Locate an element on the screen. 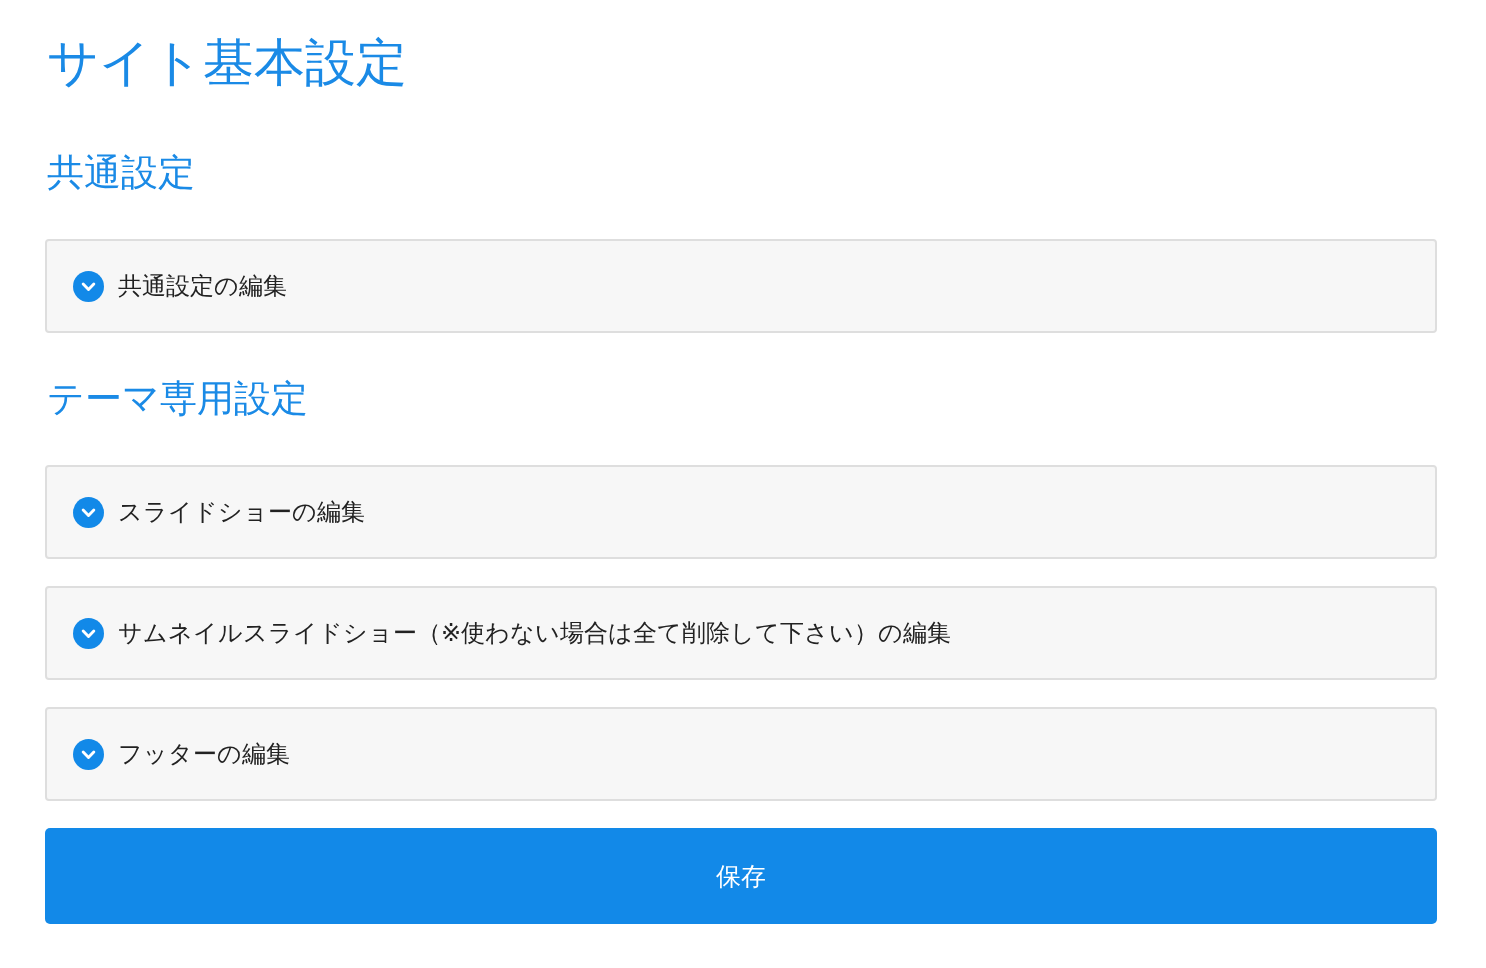 The width and height of the screenshot is (1486, 968). section-heading: テーマ専用設定 is located at coordinates (177, 399).